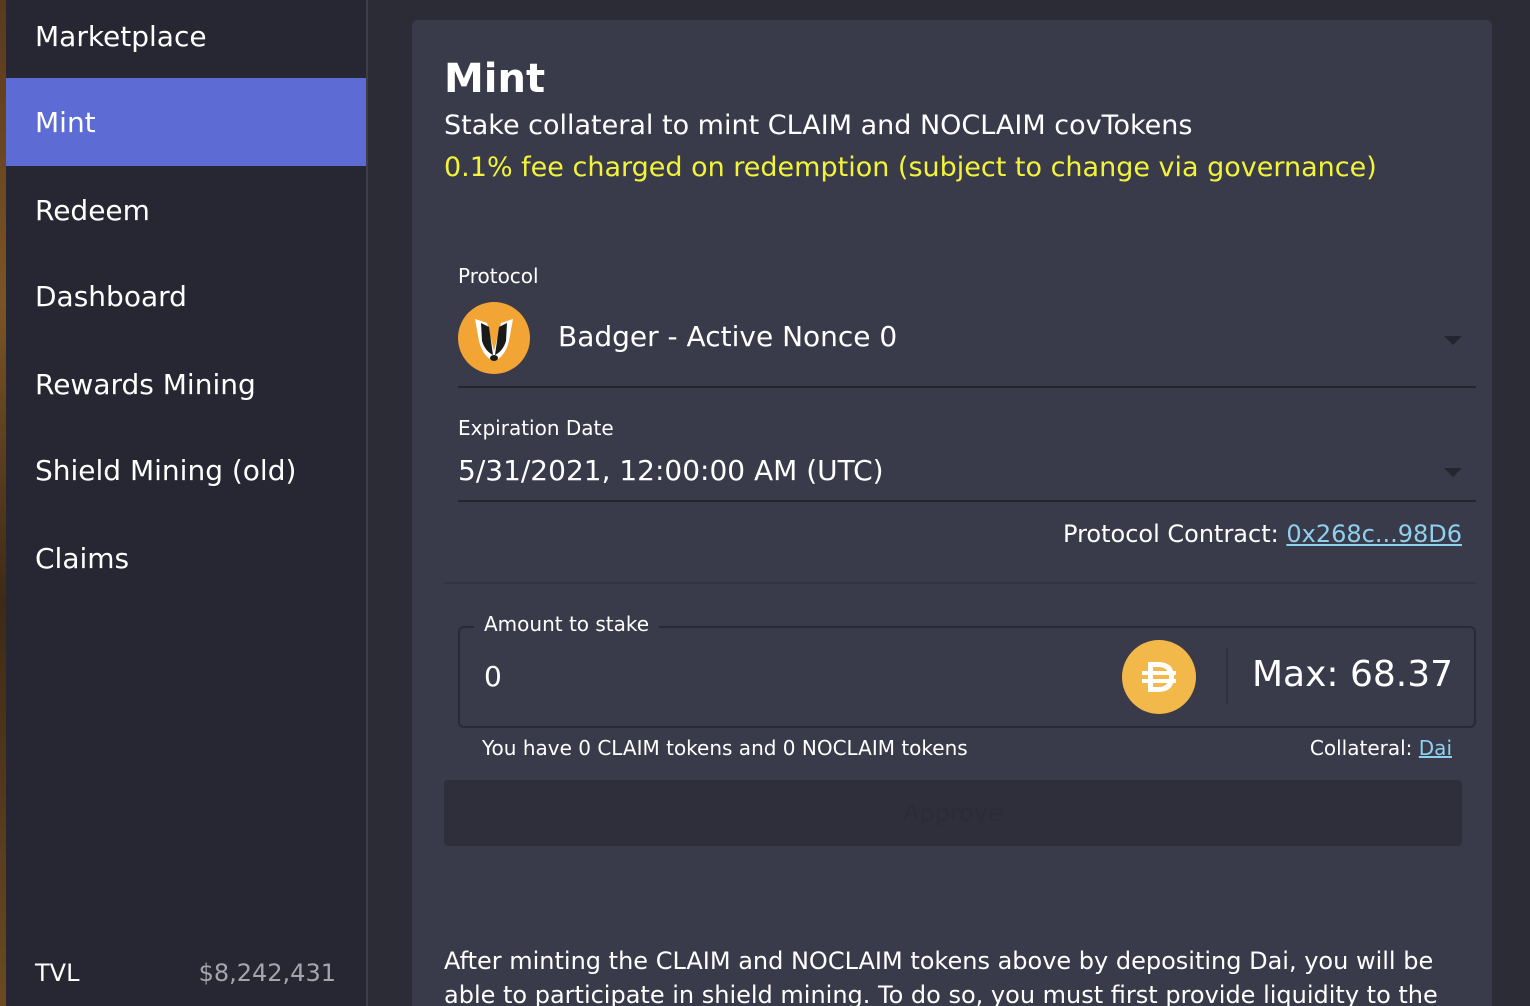 The height and width of the screenshot is (1006, 1530). Describe the element at coordinates (121, 36) in the screenshot. I see `sidebar-item-label: Marketplace` at that location.